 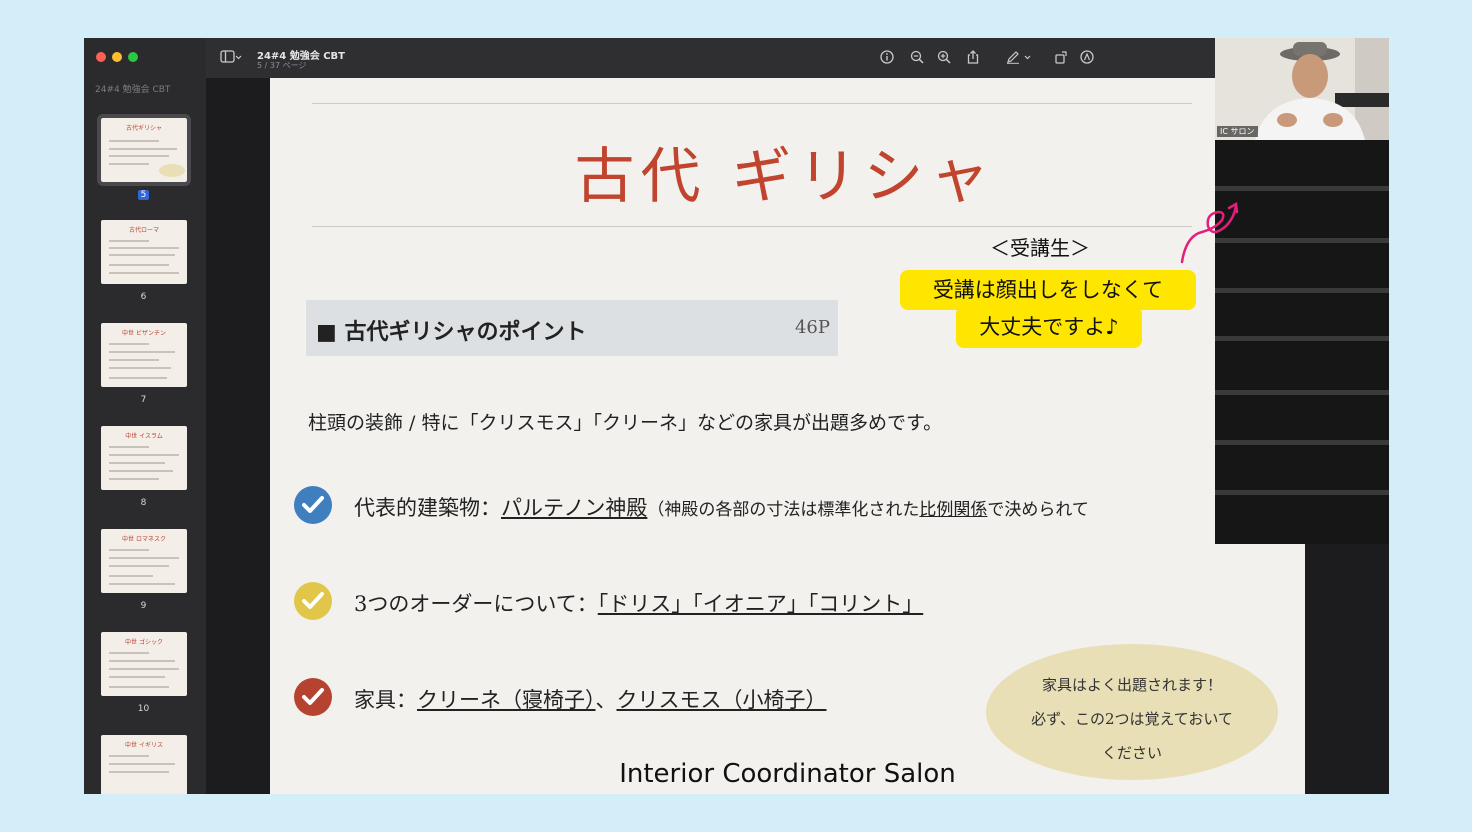 What do you see at coordinates (785, 177) in the screenshot?
I see `slide-title: 古代 ギリシャ` at bounding box center [785, 177].